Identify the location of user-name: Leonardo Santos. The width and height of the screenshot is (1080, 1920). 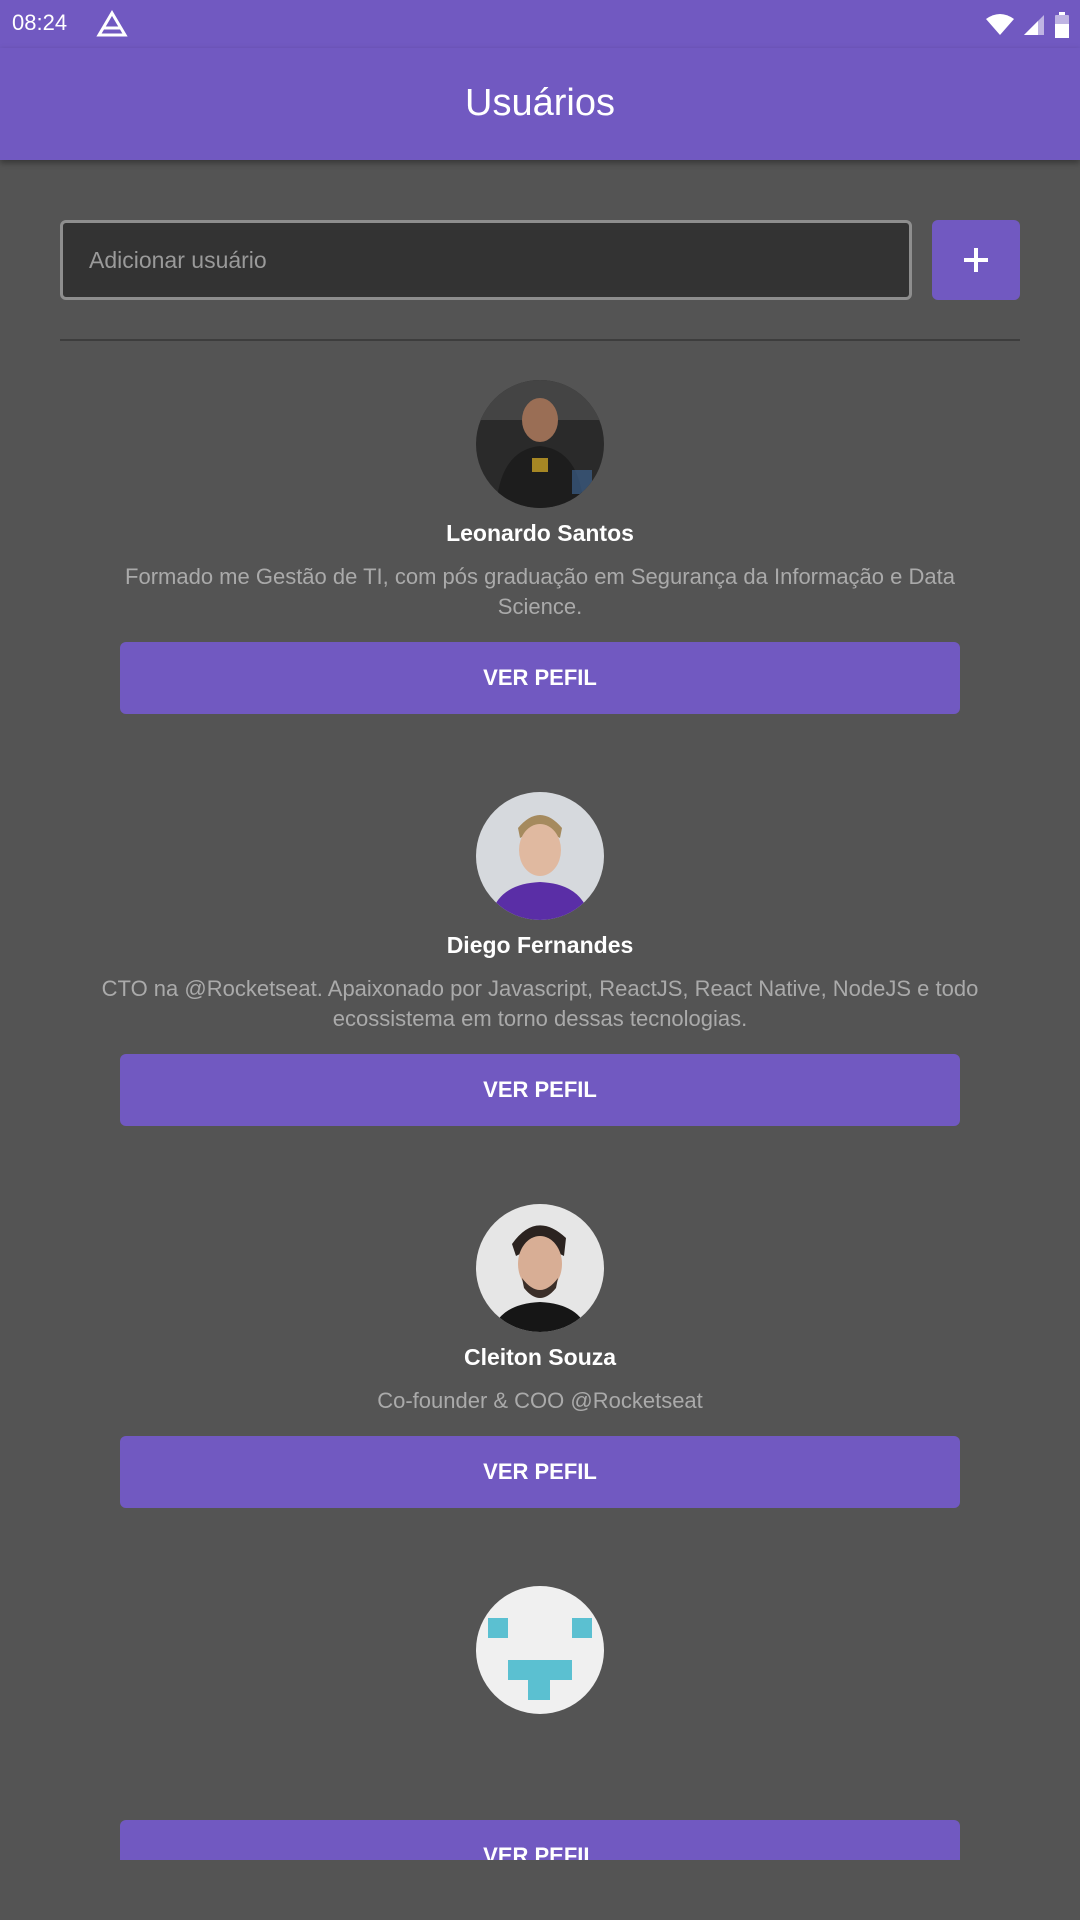
(540, 533).